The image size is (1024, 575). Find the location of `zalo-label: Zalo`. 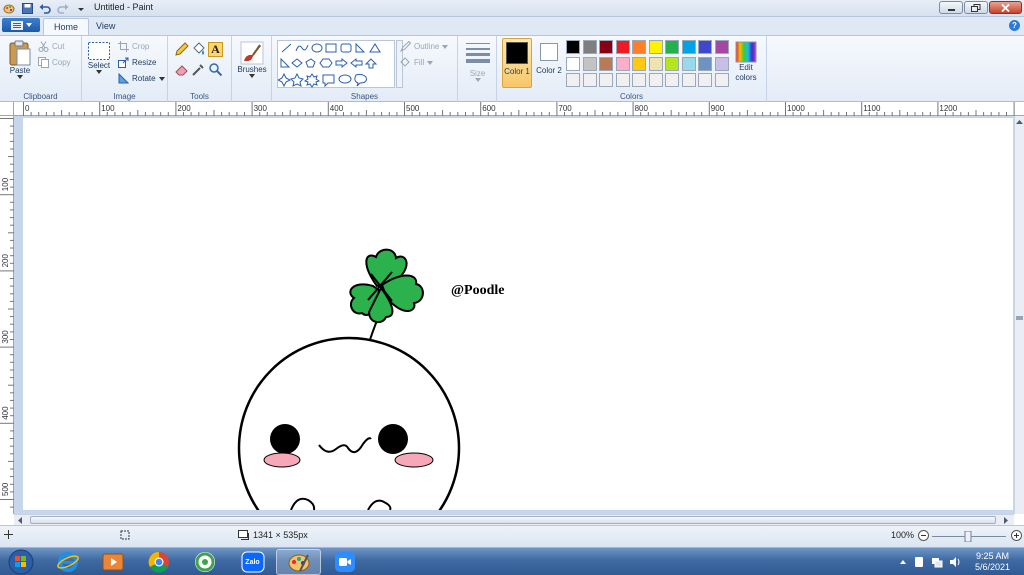

zalo-label: Zalo is located at coordinates (252, 562).